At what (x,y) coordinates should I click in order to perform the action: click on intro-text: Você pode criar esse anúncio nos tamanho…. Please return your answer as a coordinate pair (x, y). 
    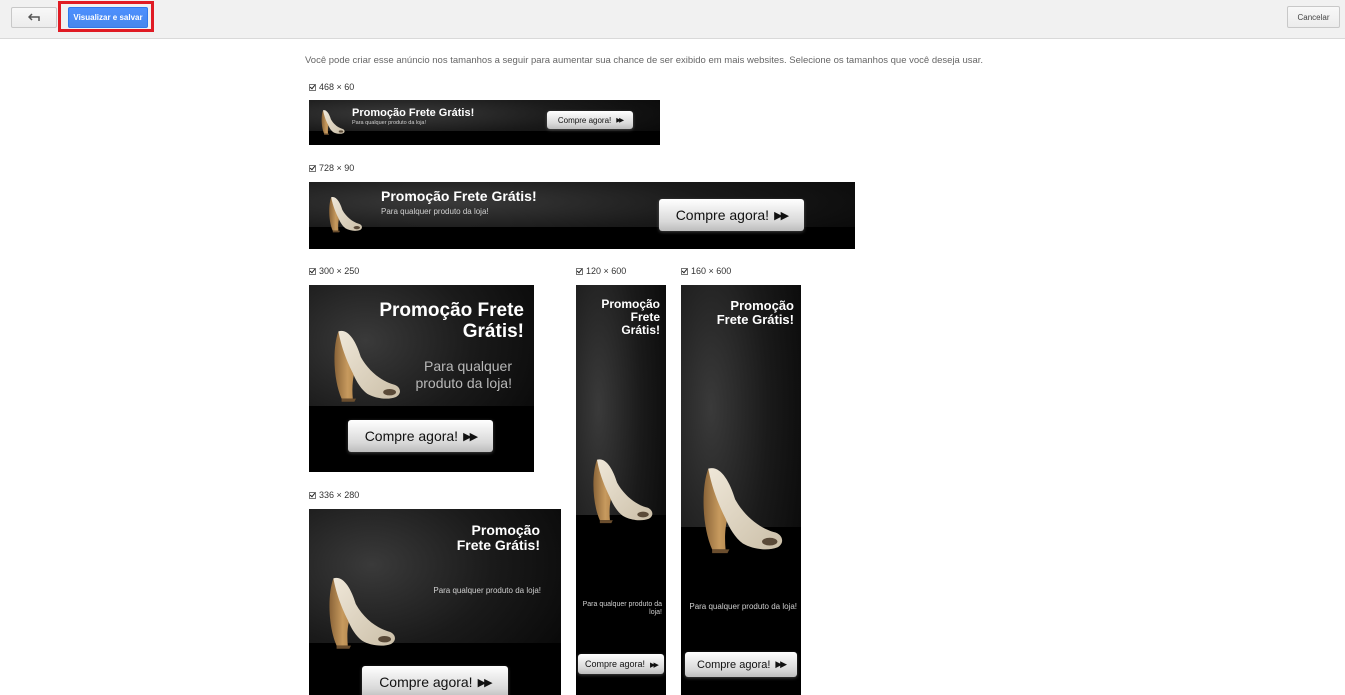
    Looking at the image, I should click on (644, 60).